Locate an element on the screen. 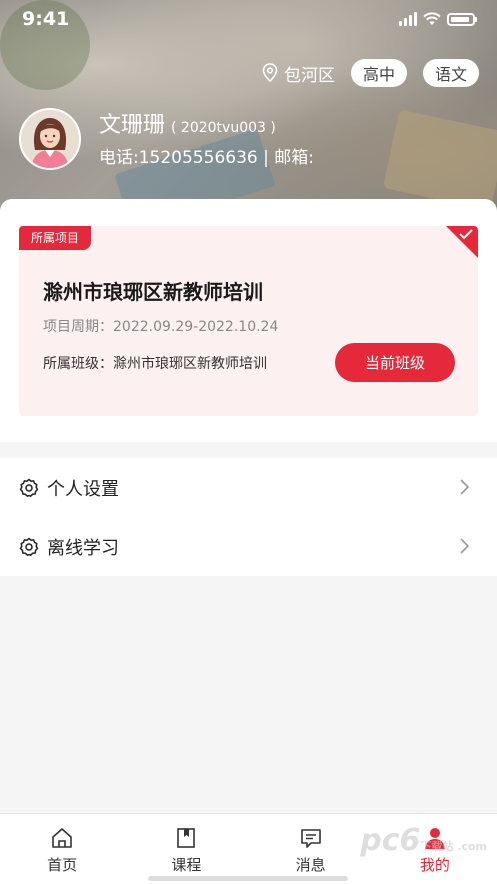 Image resolution: width=497 pixels, height=884 pixels. tab-label: 首页 is located at coordinates (62, 865).